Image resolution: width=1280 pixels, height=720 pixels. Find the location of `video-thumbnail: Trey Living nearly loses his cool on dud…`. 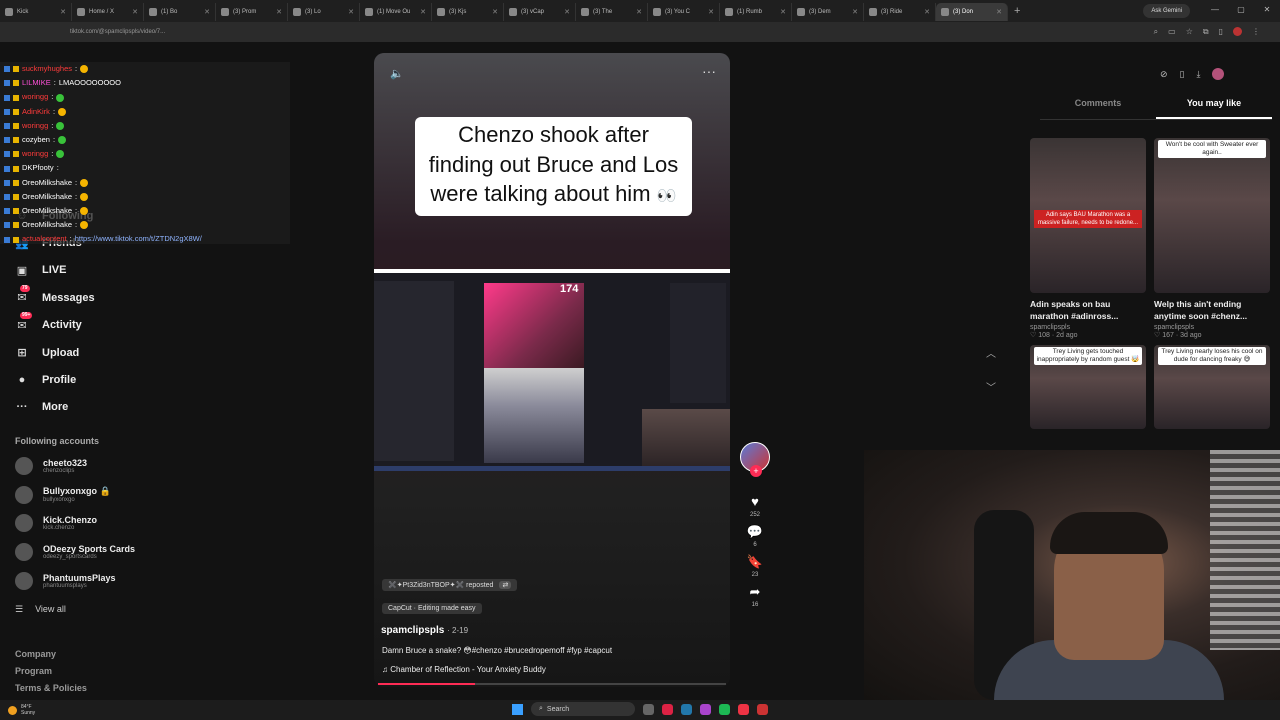

video-thumbnail: Trey Living nearly loses his cool on dud… is located at coordinates (1212, 387).